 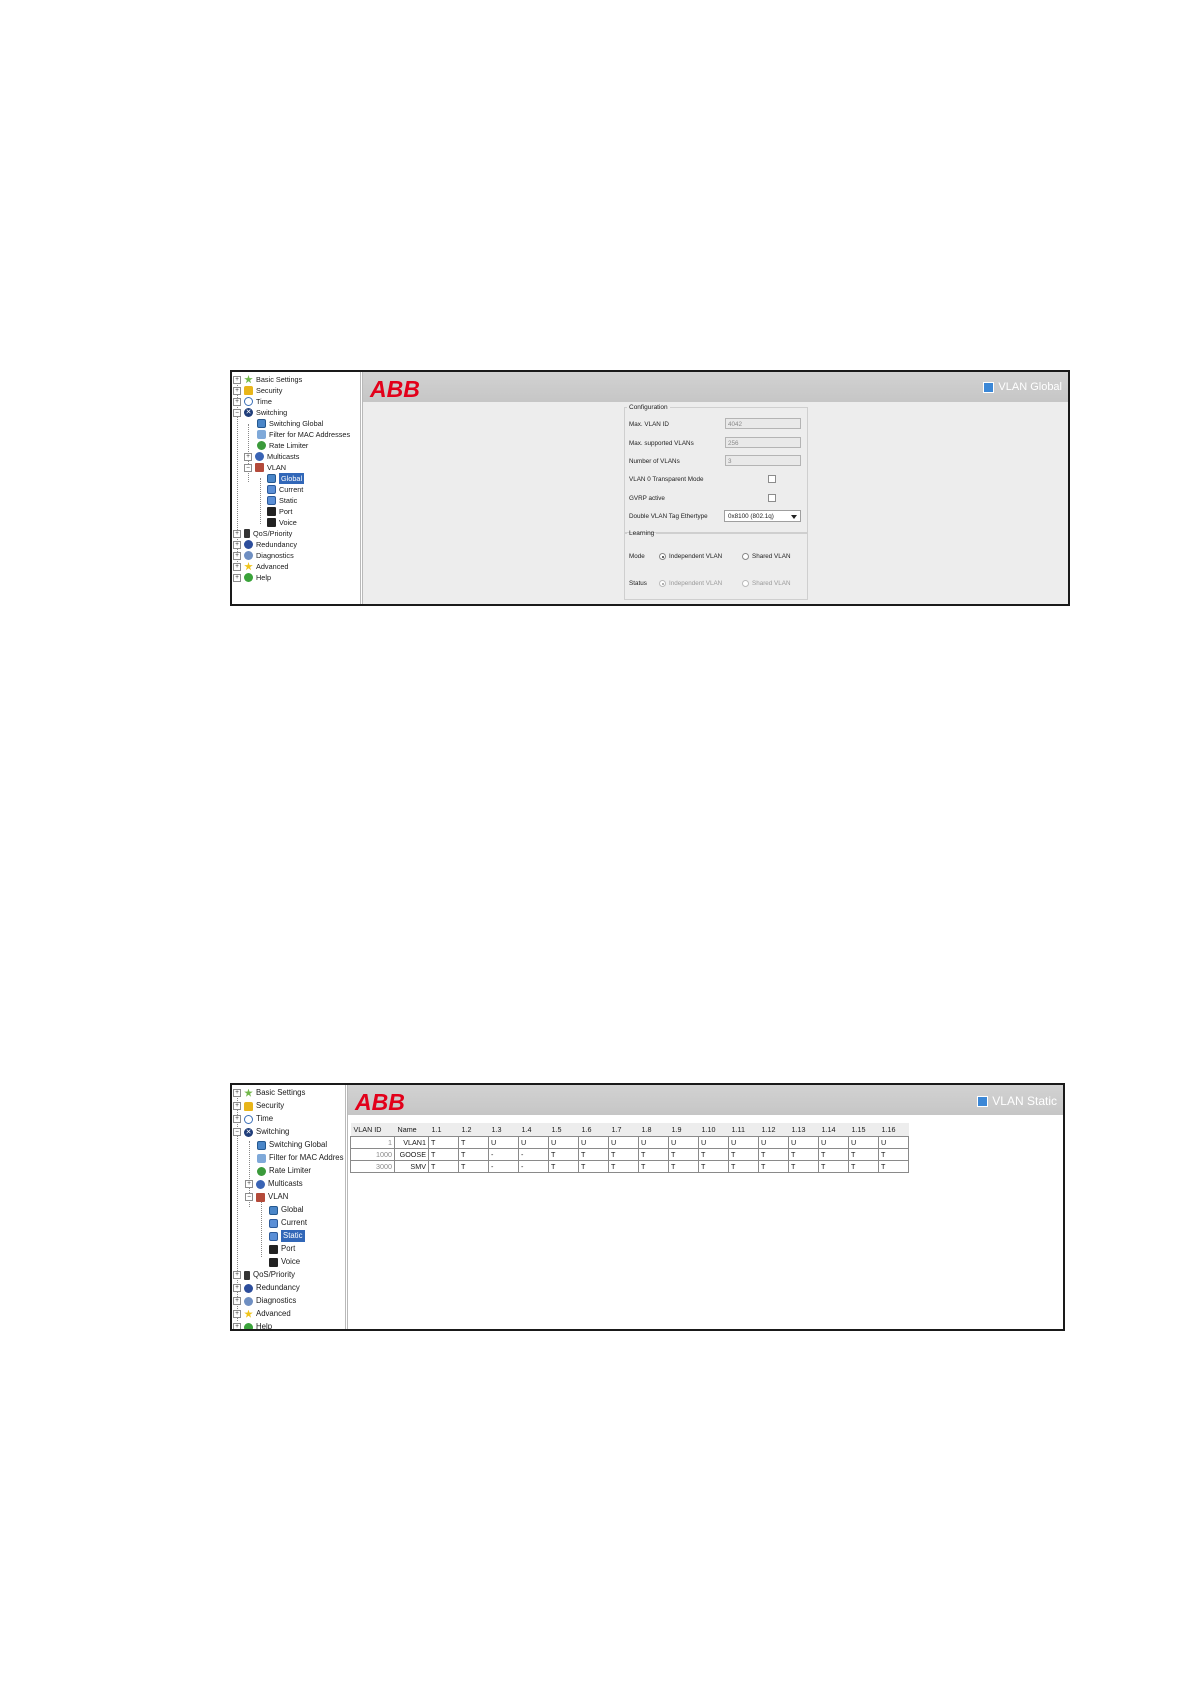 I want to click on tree-item-qos: + QoS/Priority, so click(x=264, y=1275).